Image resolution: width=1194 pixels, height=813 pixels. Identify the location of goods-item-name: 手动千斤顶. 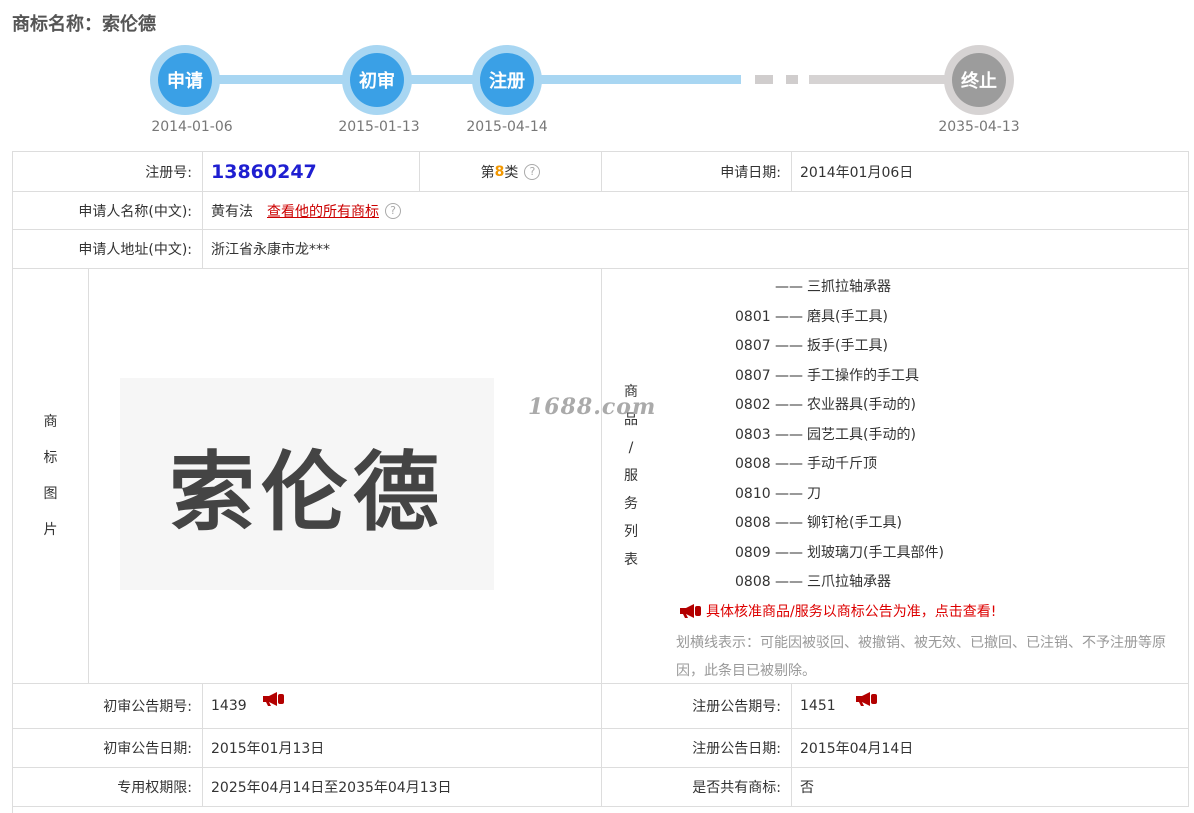
(842, 464).